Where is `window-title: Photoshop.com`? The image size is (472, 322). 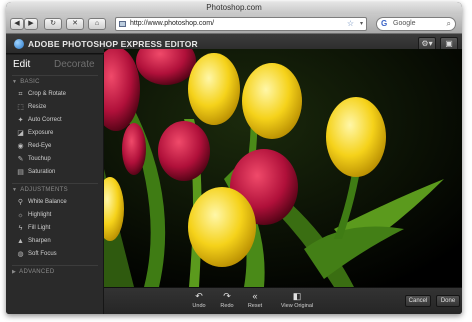 window-title: Photoshop.com is located at coordinates (234, 8).